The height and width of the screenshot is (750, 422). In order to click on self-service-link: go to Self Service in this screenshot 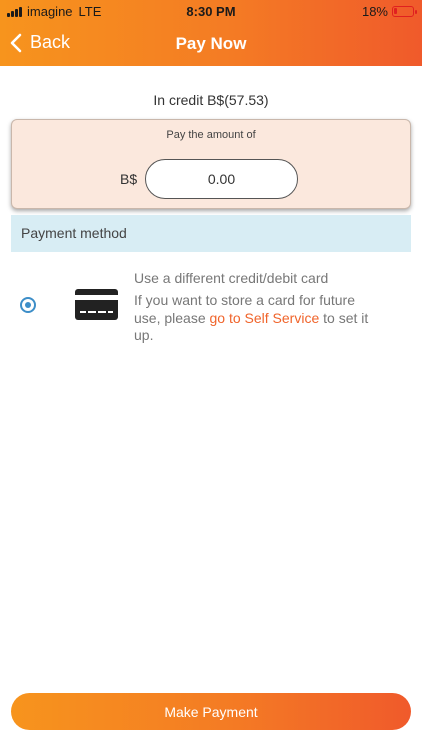, I will do `click(265, 318)`.